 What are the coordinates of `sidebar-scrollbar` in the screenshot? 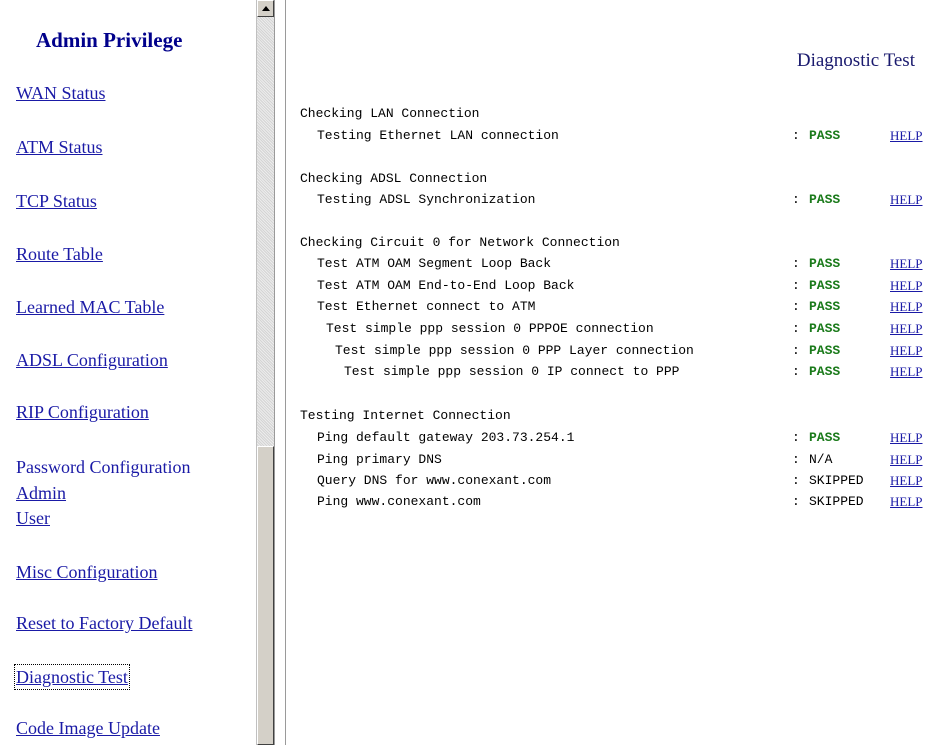 It's located at (265, 372).